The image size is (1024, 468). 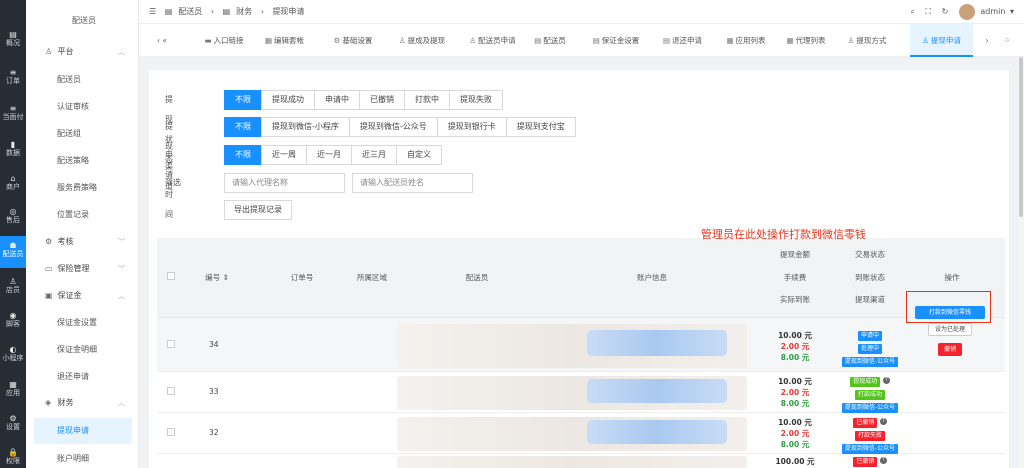 What do you see at coordinates (492, 40) in the screenshot?
I see `tab-courier-apply: ♙ 配送员申请` at bounding box center [492, 40].